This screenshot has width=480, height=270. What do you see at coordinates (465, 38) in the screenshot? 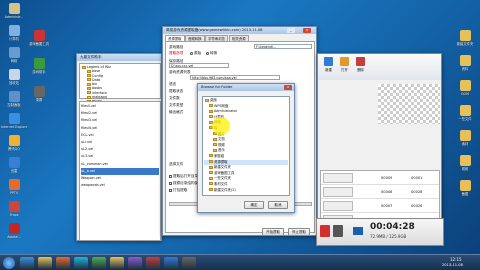
I see `desktop-icon: 新建文件夹` at bounding box center [465, 38].